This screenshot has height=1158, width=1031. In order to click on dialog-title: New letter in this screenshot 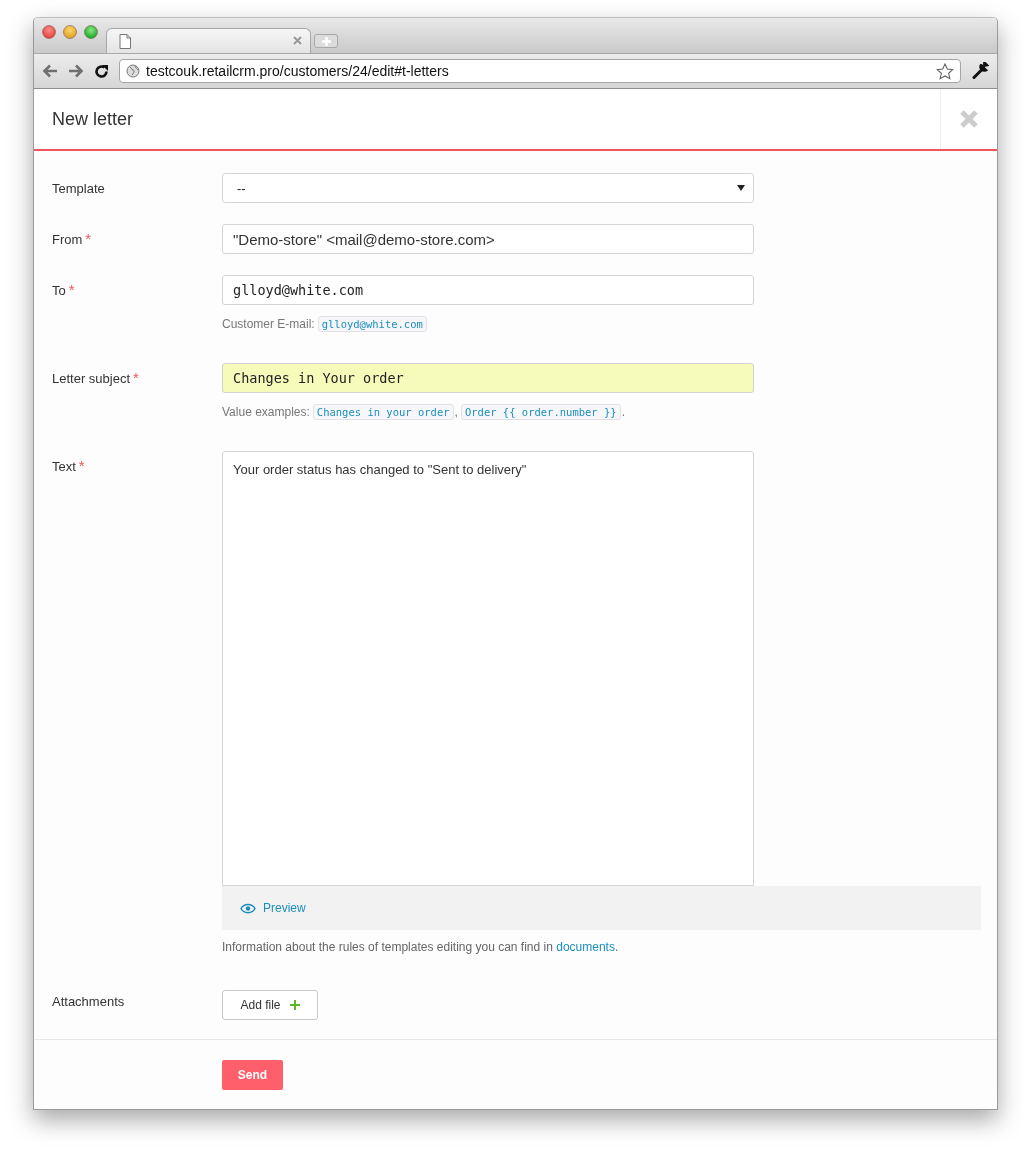, I will do `click(93, 119)`.